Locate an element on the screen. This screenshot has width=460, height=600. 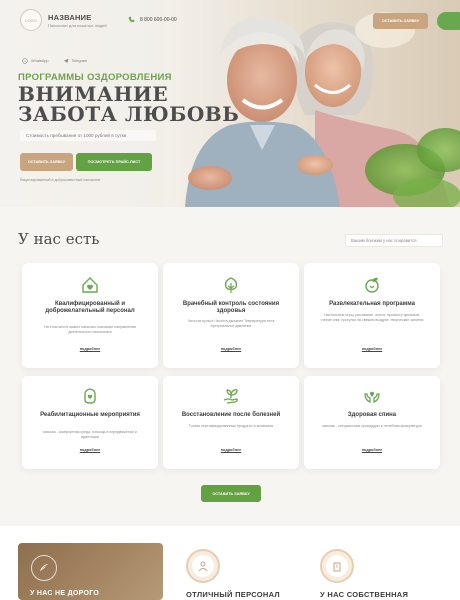
medical-tree-icon is located at coordinates (231, 285).